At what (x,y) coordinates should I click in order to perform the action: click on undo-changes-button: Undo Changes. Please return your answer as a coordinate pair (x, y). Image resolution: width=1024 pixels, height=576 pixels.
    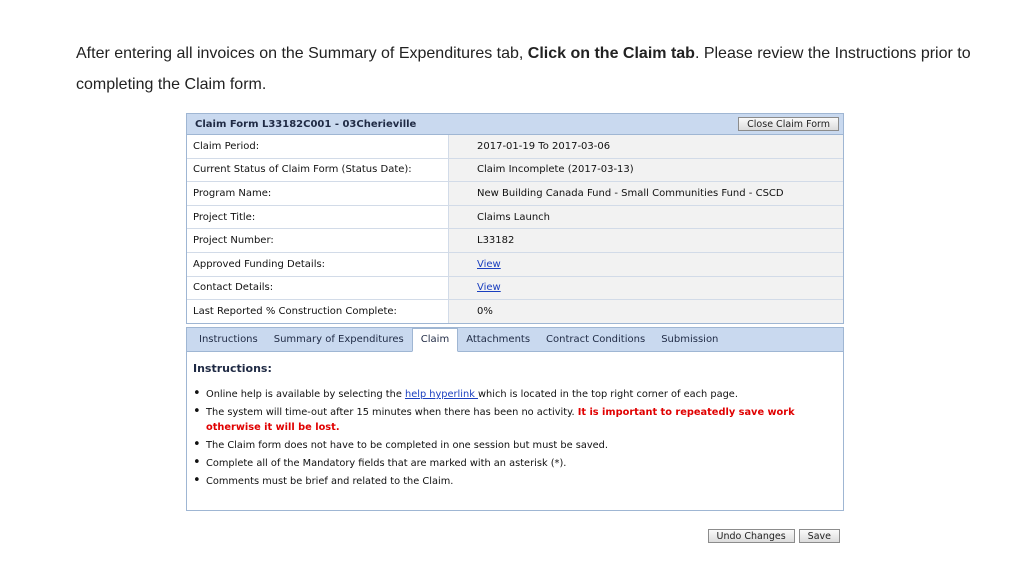
    Looking at the image, I should click on (751, 536).